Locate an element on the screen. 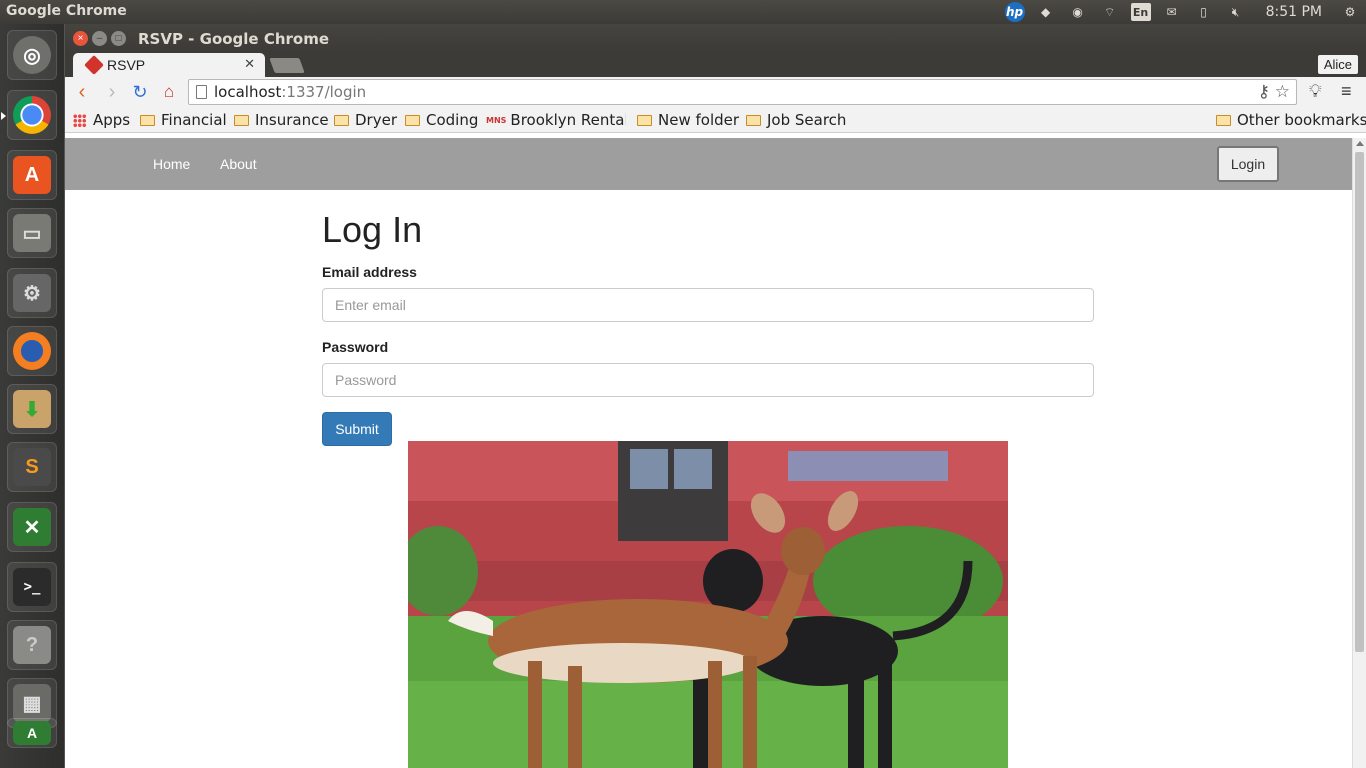 The width and height of the screenshot is (1366, 768). bookmark-insurance: Insurance is located at coordinates (281, 120).